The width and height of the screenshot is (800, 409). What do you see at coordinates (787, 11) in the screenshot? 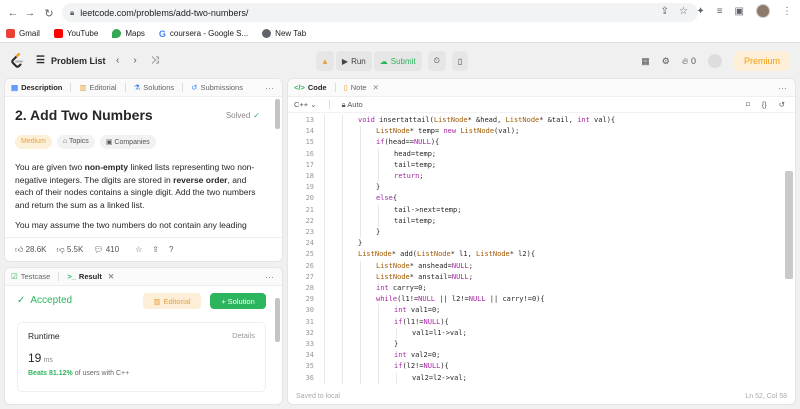
I see `menu-icon: ⋮` at bounding box center [787, 11].